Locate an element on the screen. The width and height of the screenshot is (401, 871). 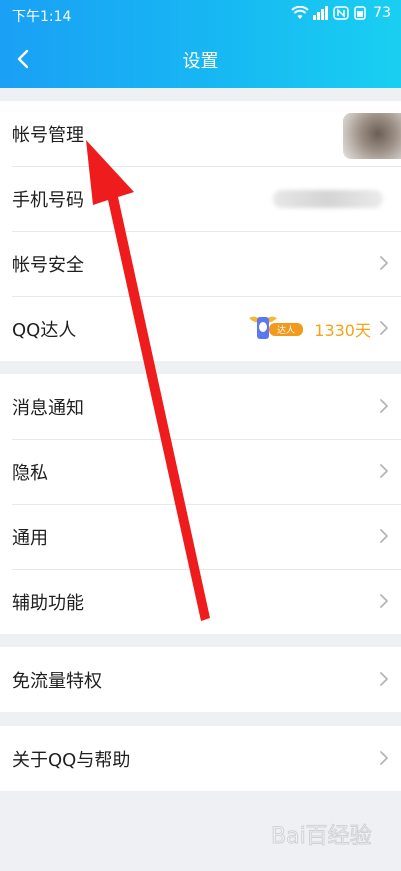
battery-level: 73 is located at coordinates (382, 13).